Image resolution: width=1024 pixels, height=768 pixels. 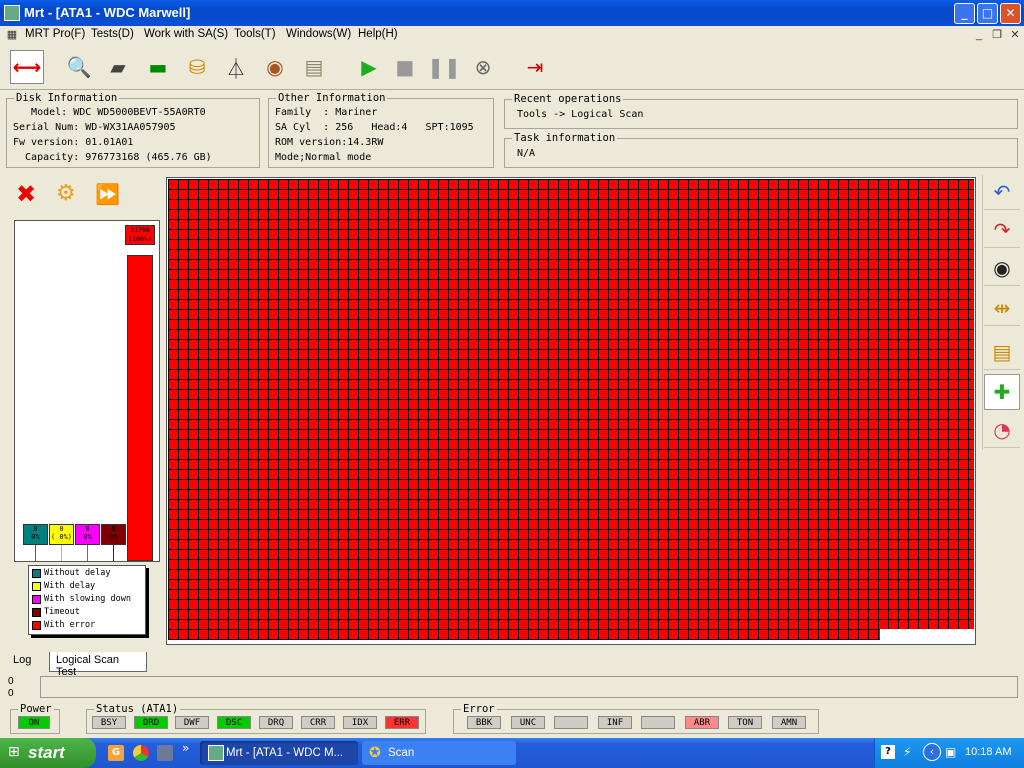 I want to click on help-tray-icon: ?, so click(x=888, y=752).